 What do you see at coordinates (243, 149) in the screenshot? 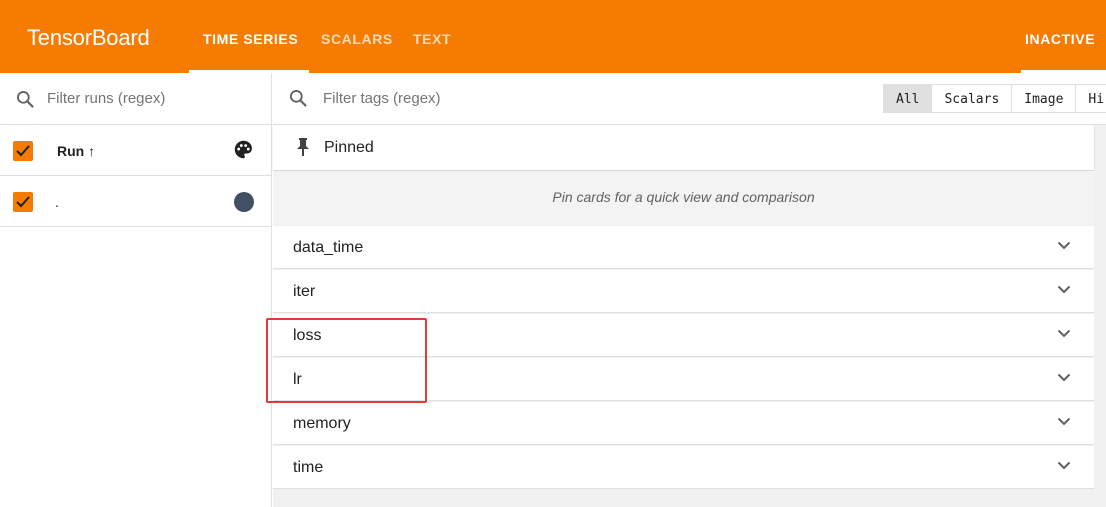
I see `palette-icon` at bounding box center [243, 149].